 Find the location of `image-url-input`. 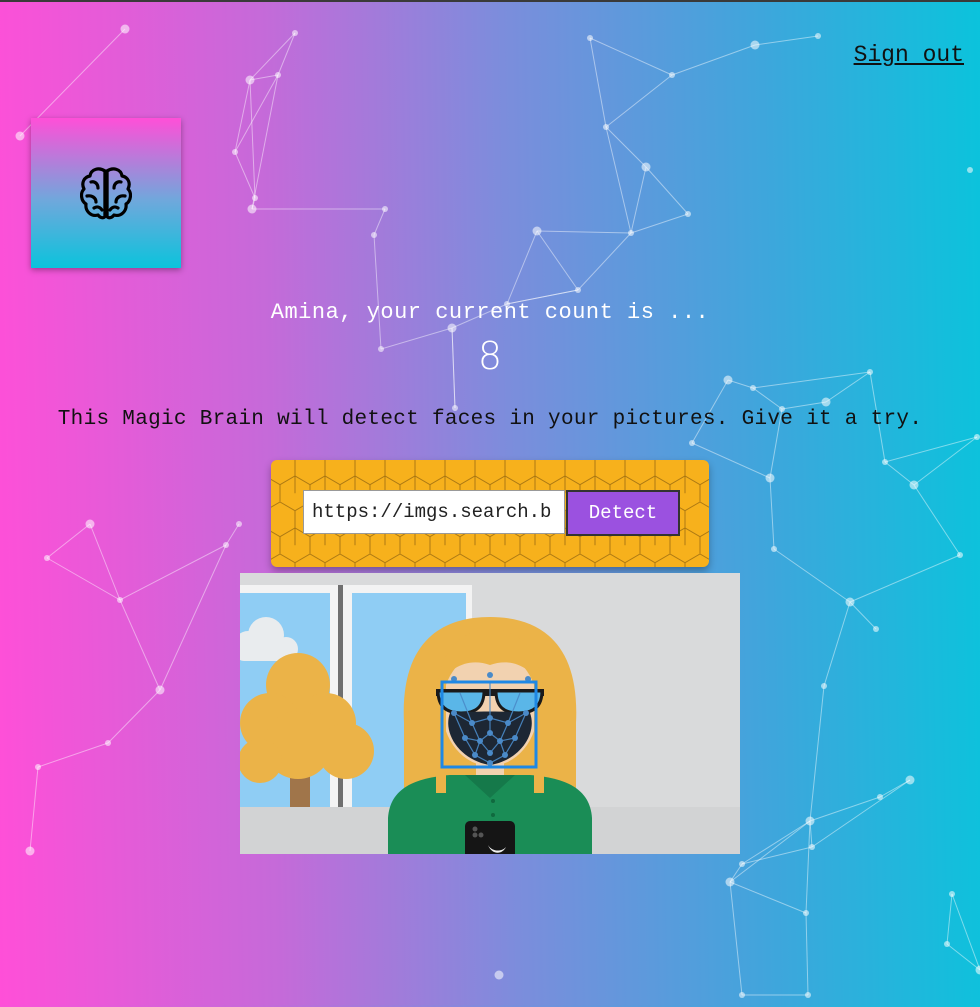

image-url-input is located at coordinates (434, 512).